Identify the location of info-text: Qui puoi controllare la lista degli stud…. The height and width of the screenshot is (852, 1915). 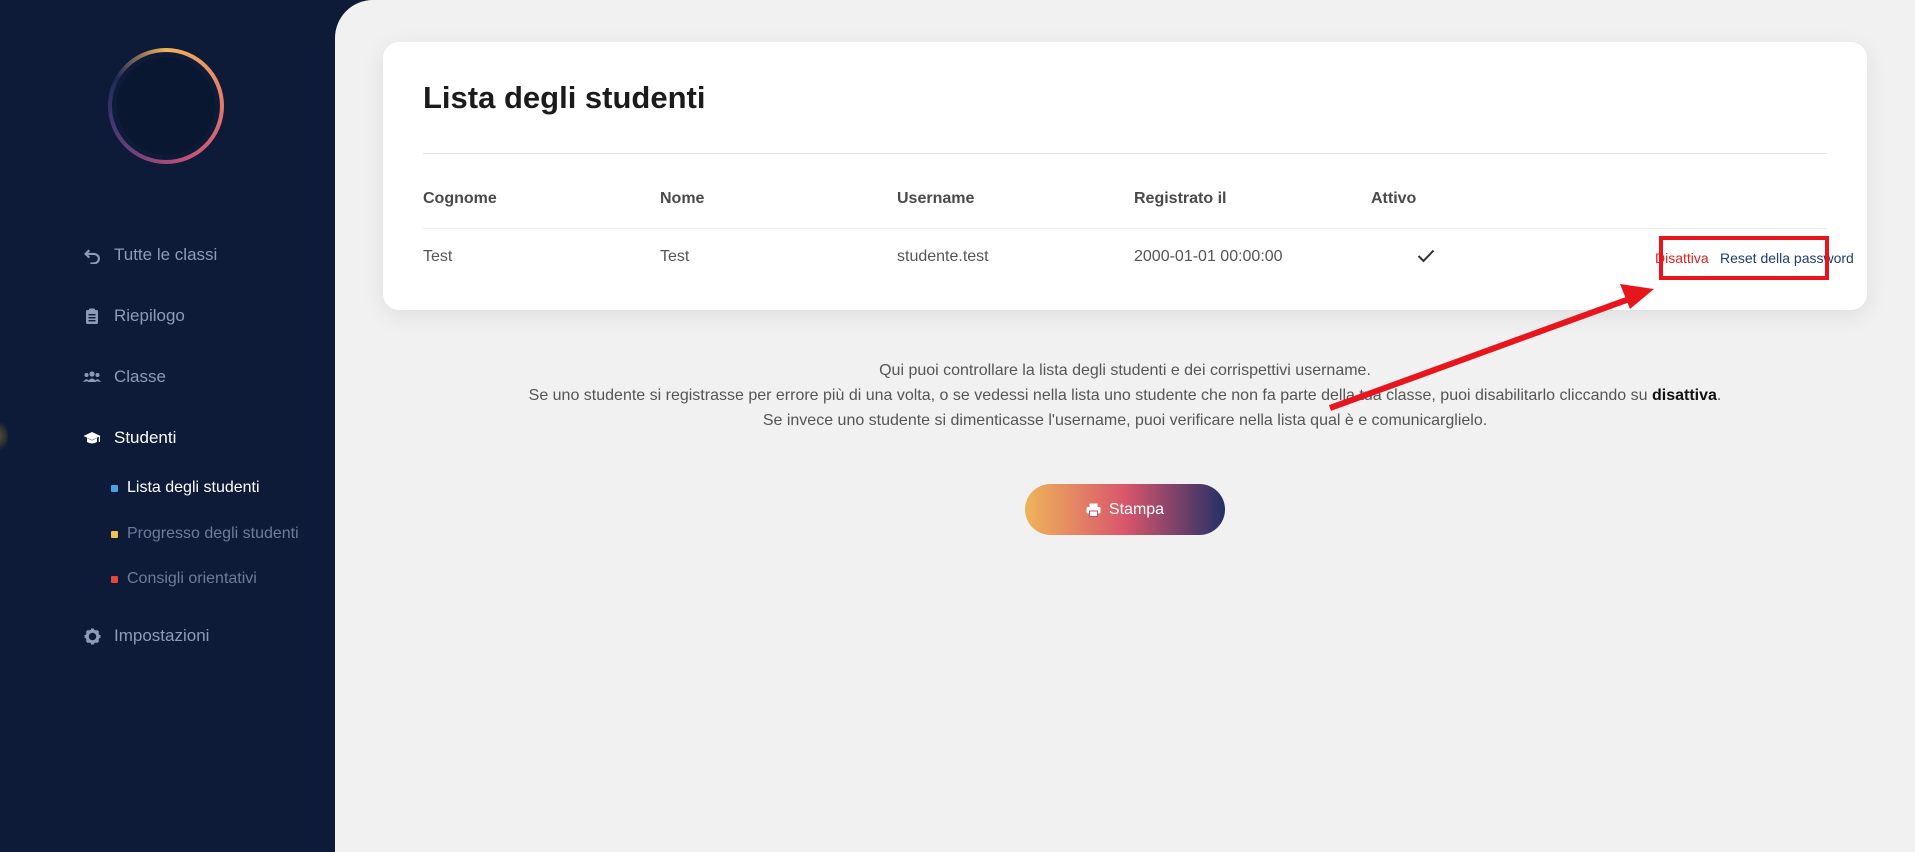
(1125, 395).